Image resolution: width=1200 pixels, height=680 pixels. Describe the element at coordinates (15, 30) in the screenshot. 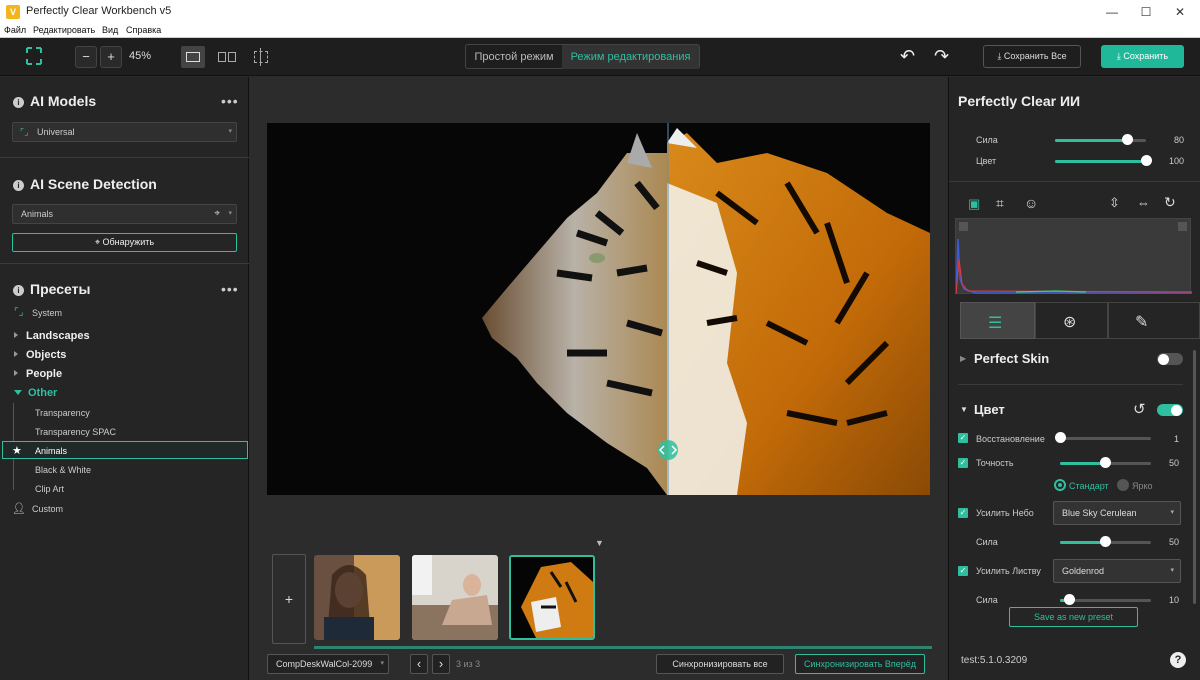

I see `menu-file: Файл` at that location.